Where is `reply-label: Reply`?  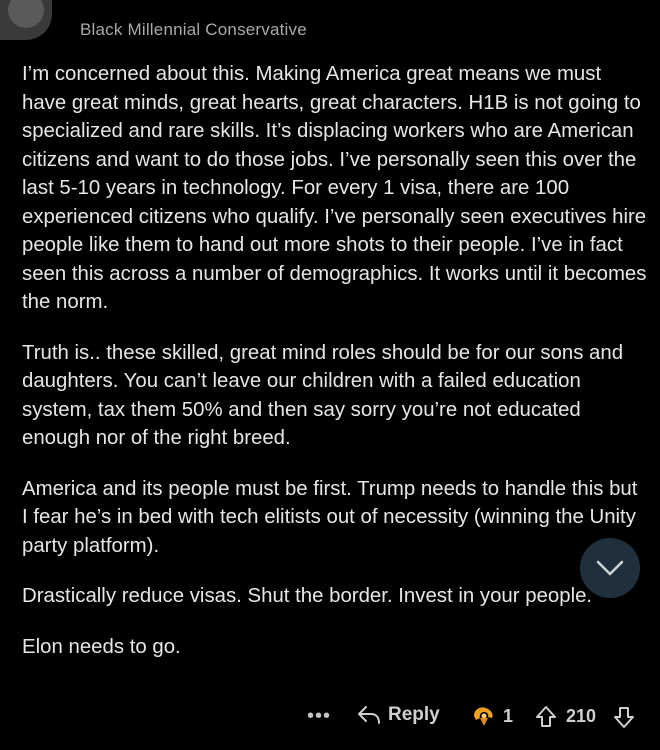 reply-label: Reply is located at coordinates (414, 714).